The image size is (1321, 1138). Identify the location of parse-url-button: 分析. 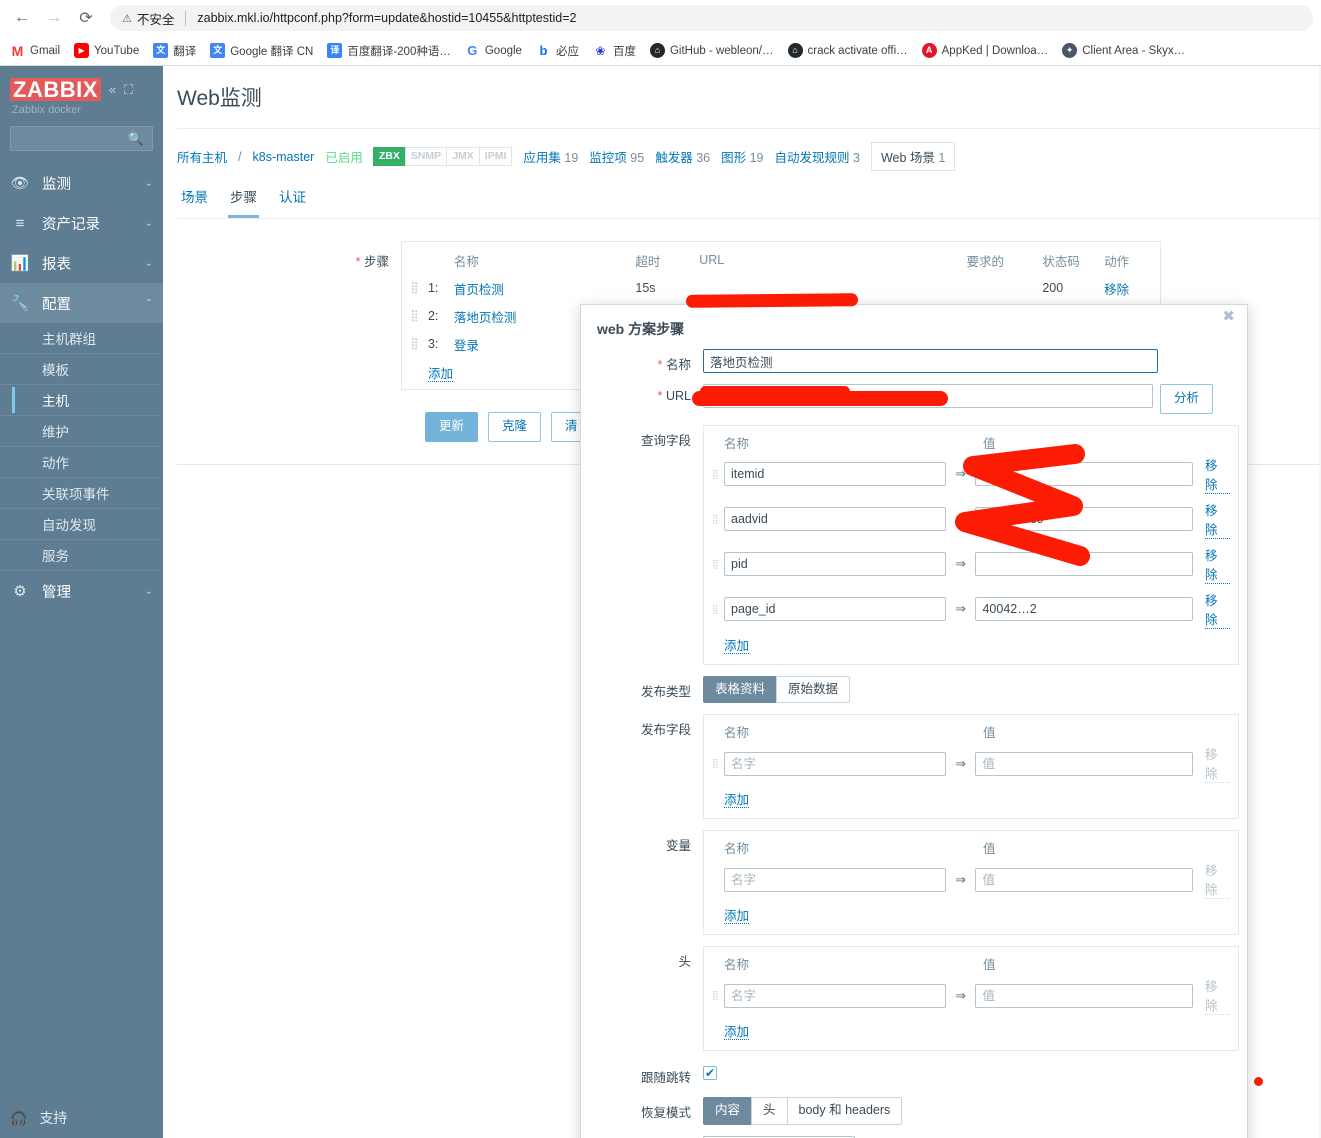
(1187, 399).